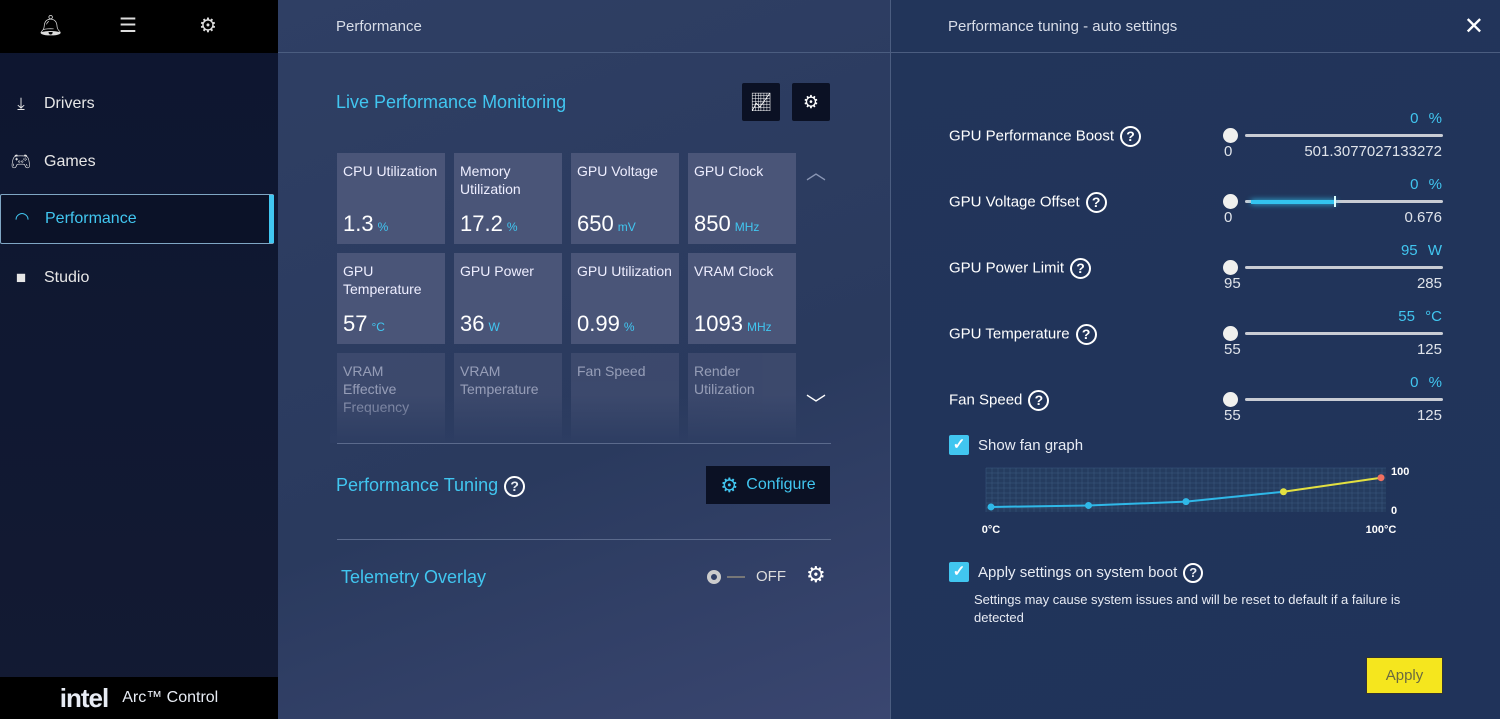  What do you see at coordinates (727, 577) in the screenshot?
I see `telemetry-toggle` at bounding box center [727, 577].